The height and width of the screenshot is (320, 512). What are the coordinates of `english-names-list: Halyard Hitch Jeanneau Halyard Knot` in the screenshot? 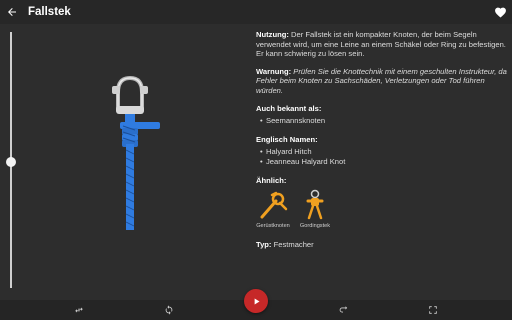 It's located at (383, 156).